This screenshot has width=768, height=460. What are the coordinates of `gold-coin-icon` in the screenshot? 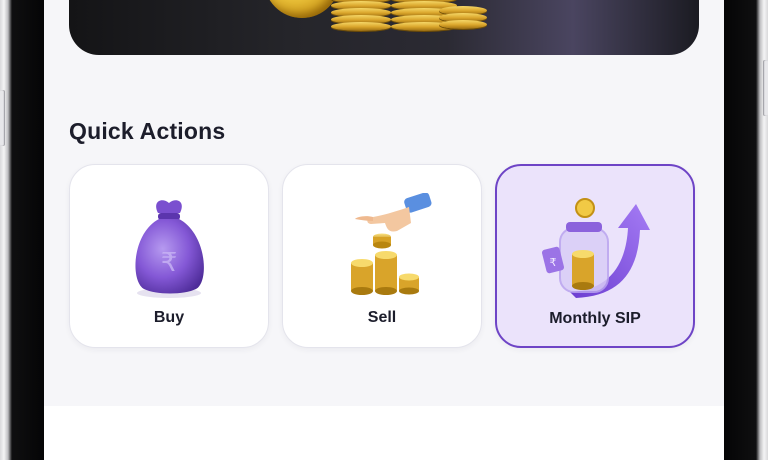 It's located at (302, 9).